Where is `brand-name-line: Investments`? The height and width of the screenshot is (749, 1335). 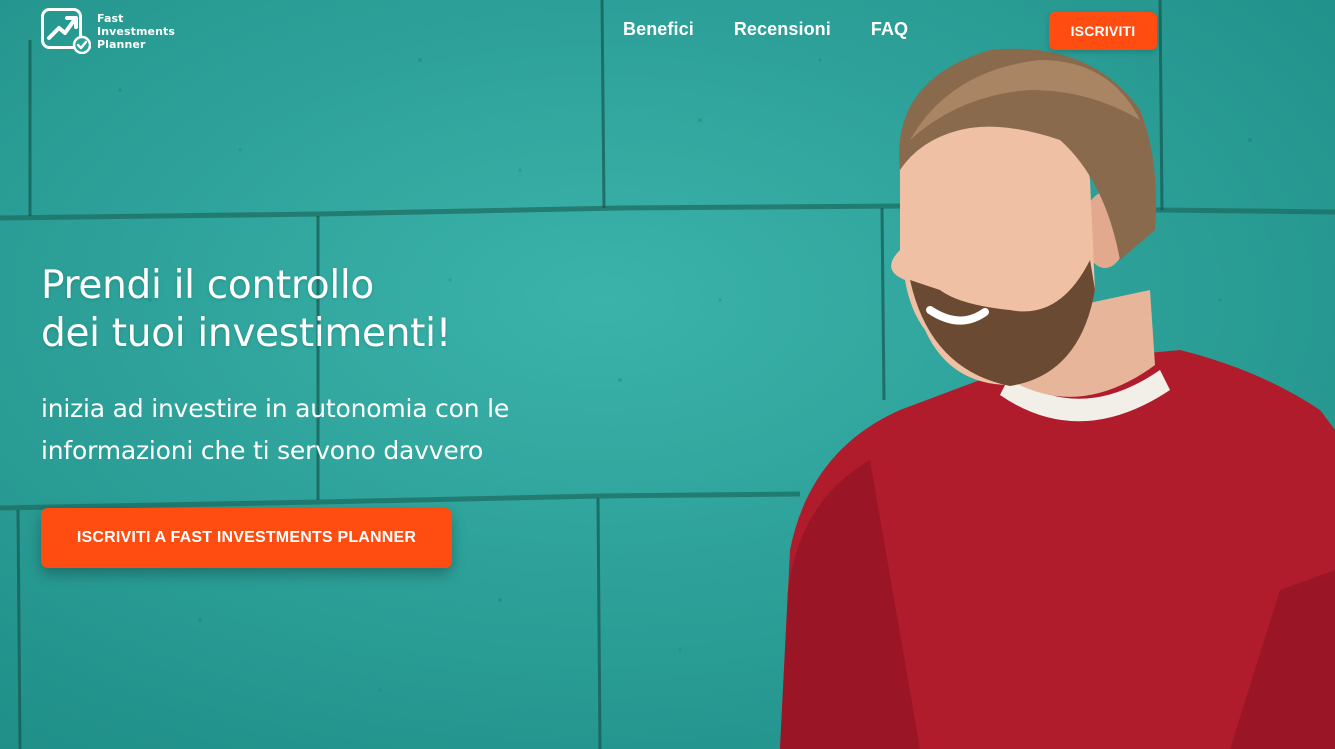
brand-name-line: Investments is located at coordinates (136, 31).